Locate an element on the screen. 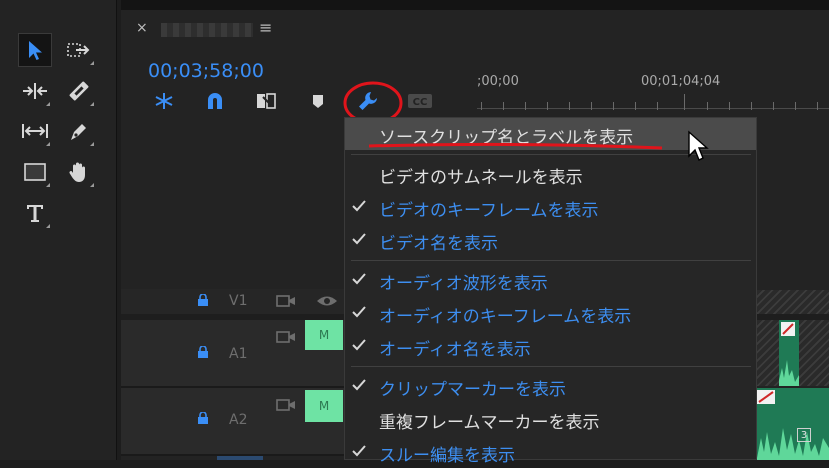 The width and height of the screenshot is (829, 468). add-marker-button is located at coordinates (318, 101).